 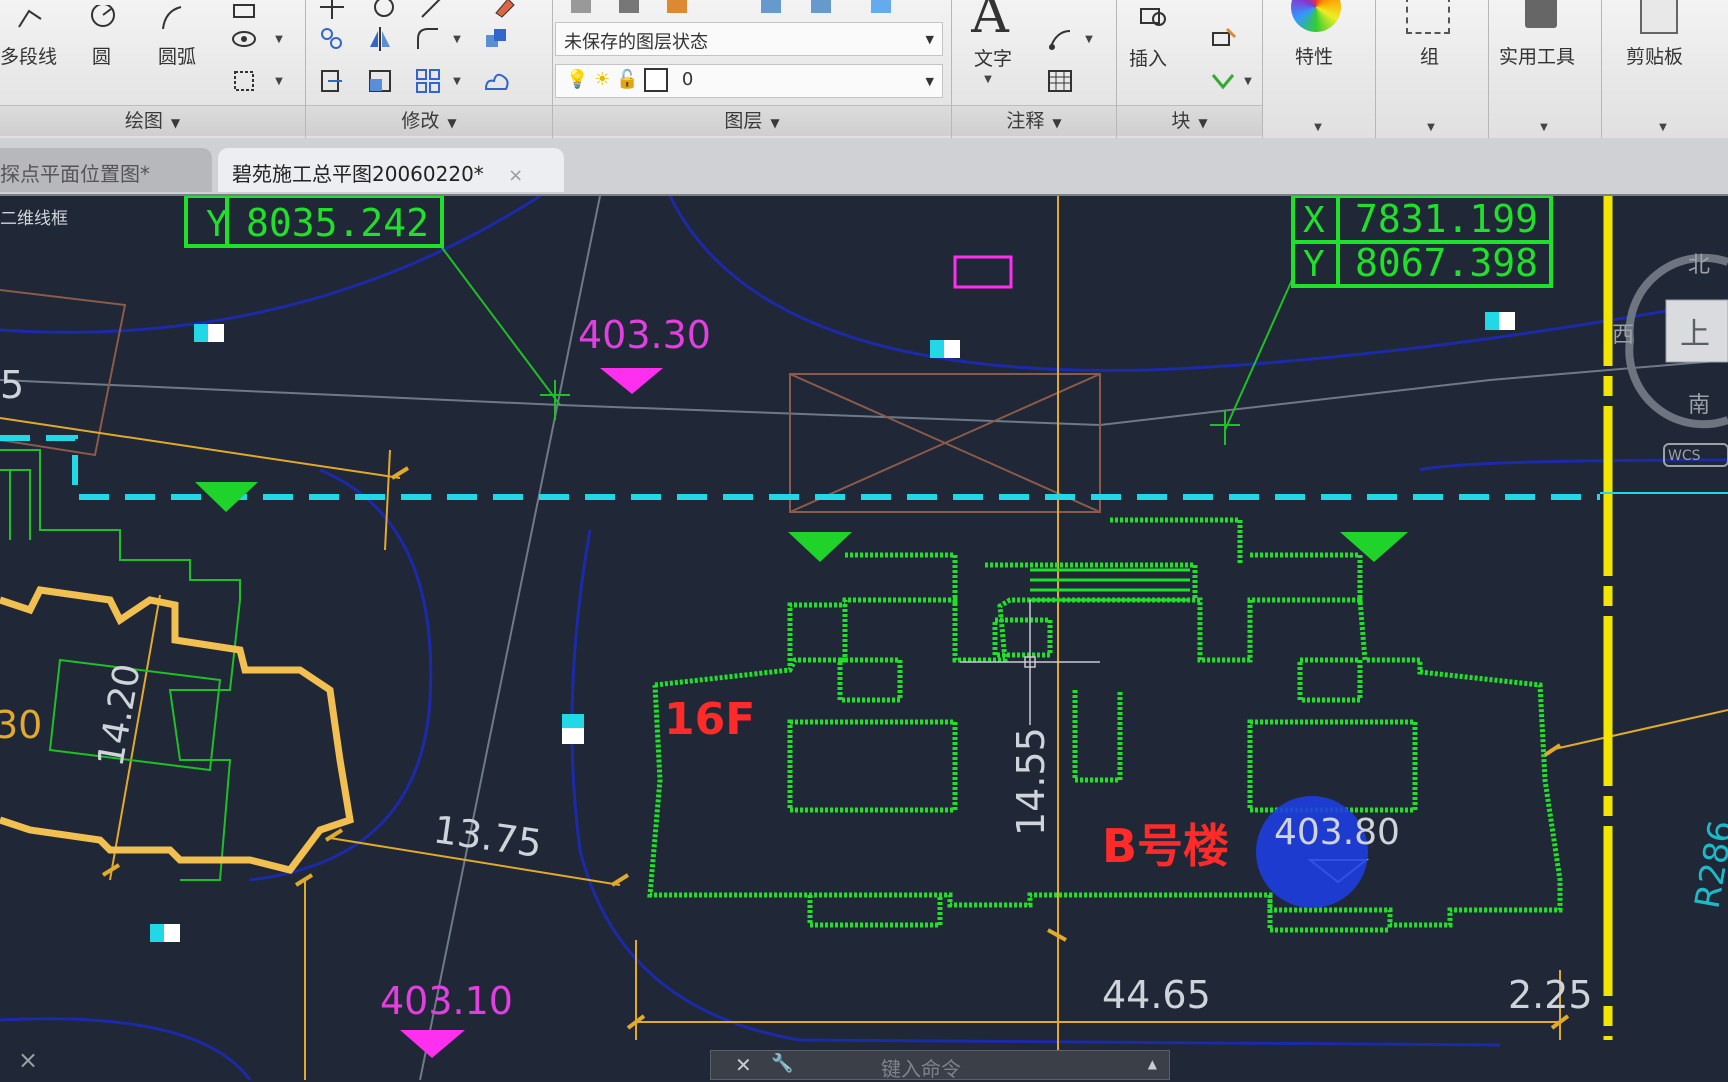 What do you see at coordinates (1432, 69) in the screenshot?
I see `group-panel: 组 ▼` at bounding box center [1432, 69].